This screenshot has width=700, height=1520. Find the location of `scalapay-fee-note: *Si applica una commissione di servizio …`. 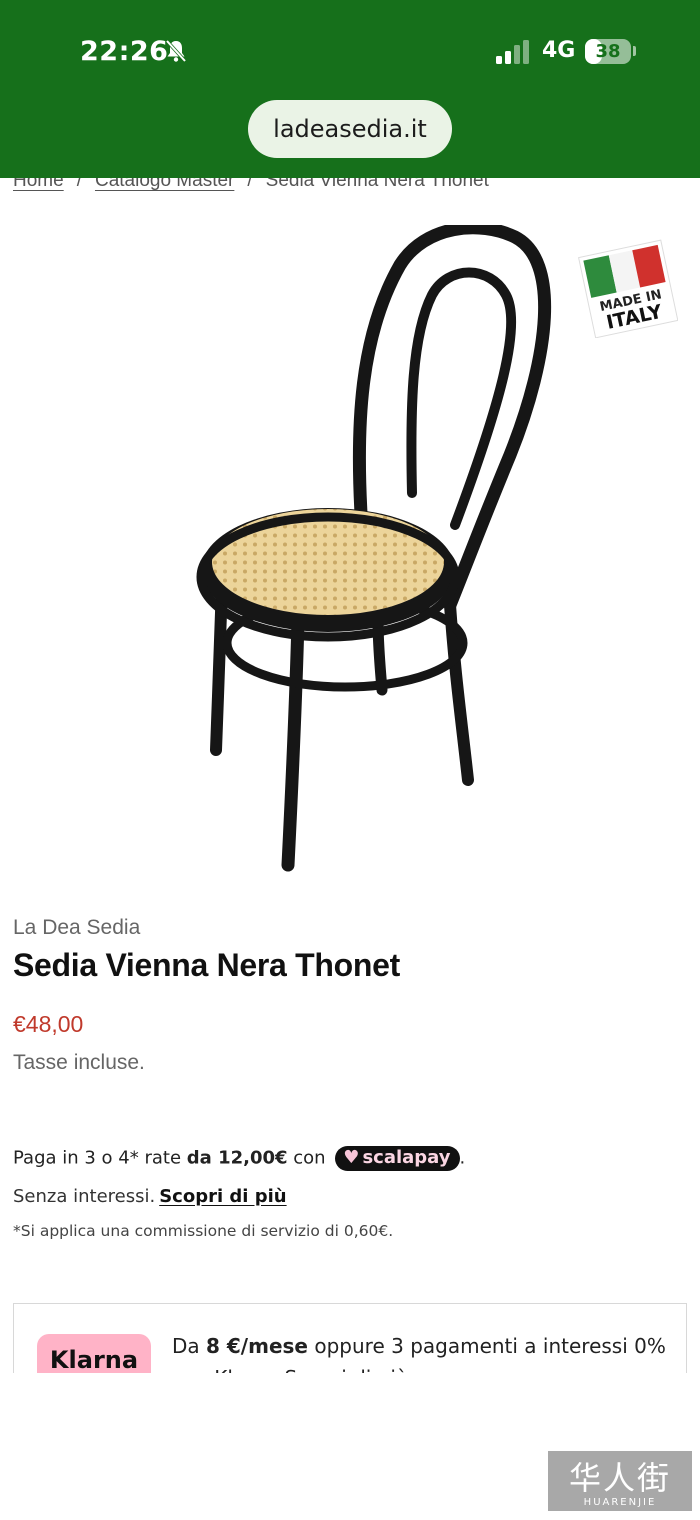

scalapay-fee-note: *Si applica una commissione di servizio … is located at coordinates (203, 1231).